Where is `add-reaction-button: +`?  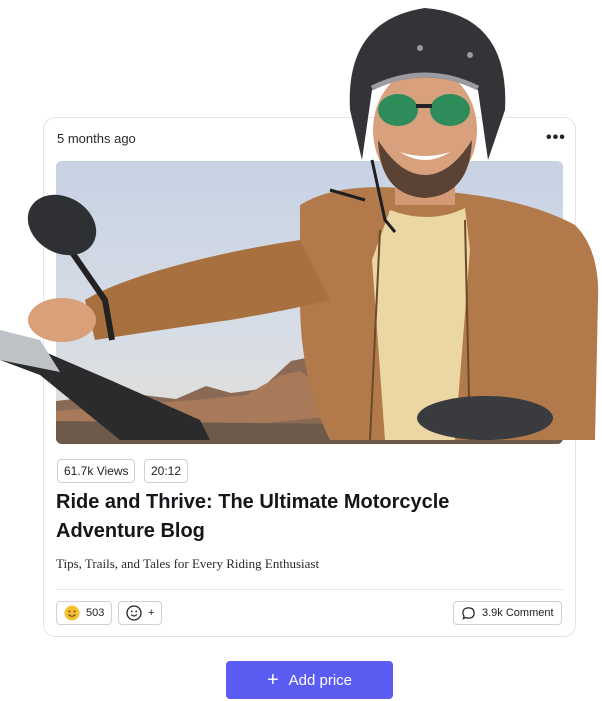
add-reaction-button: + is located at coordinates (140, 613).